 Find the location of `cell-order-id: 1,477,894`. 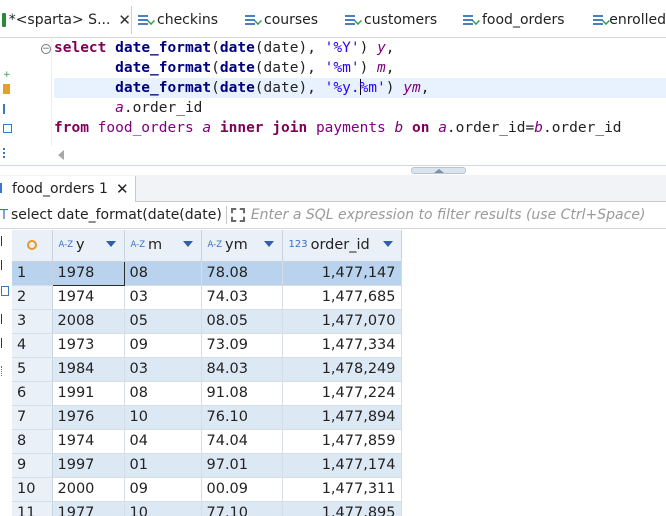

cell-order-id: 1,477,894 is located at coordinates (342, 417).